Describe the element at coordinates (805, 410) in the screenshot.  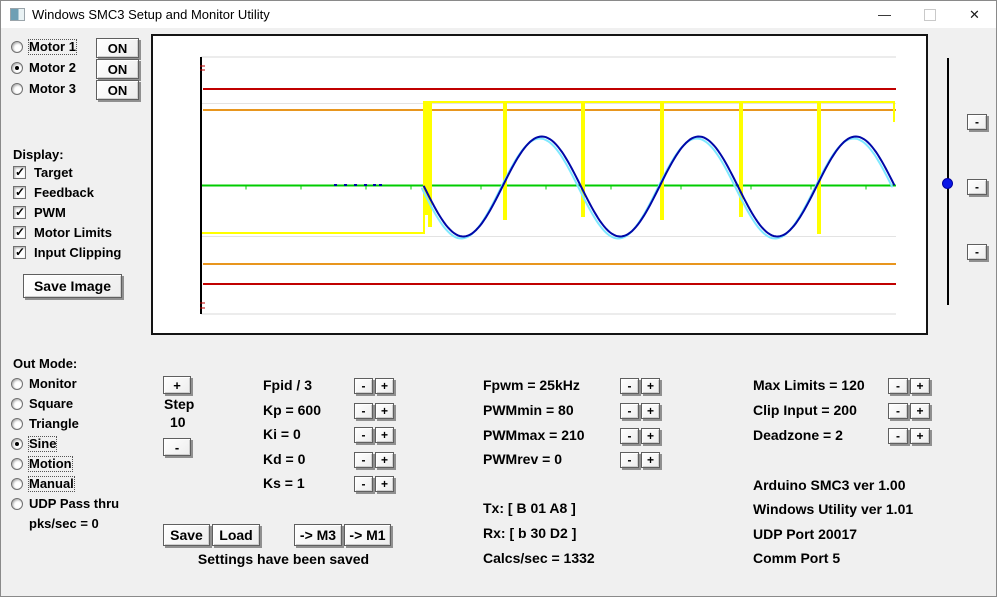
I see `clip-input-label: Clip Input = 200` at that location.